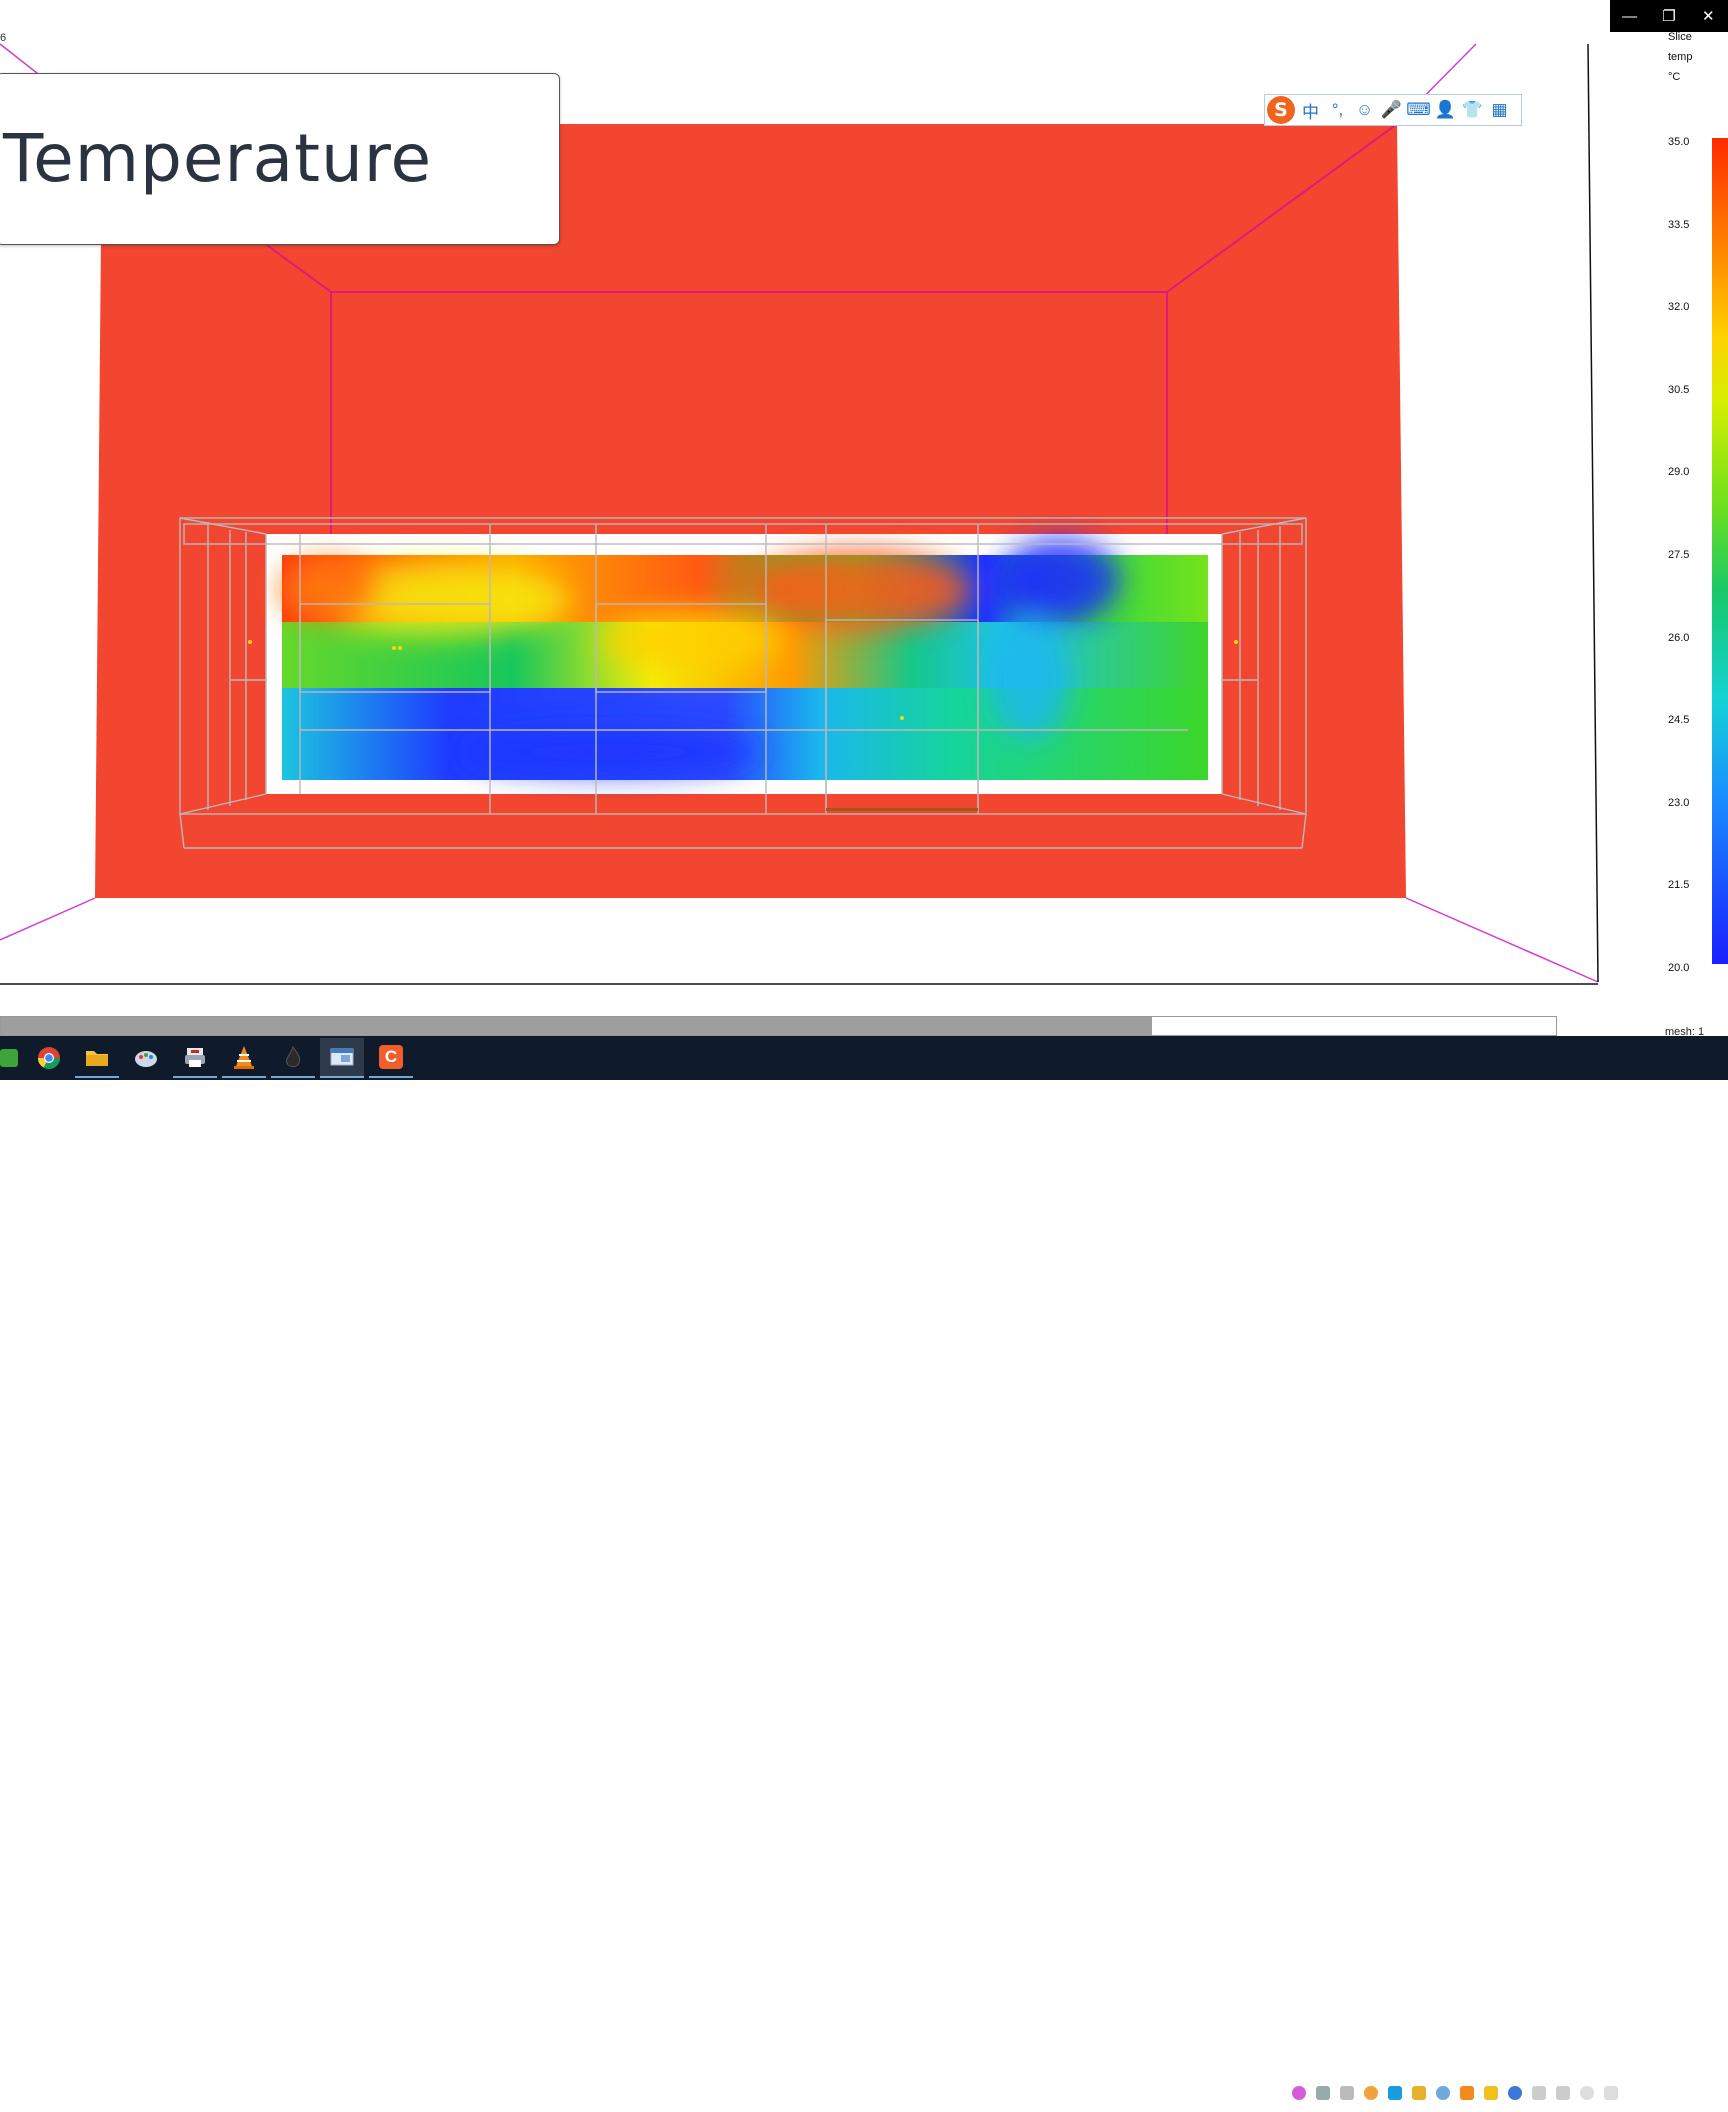 The width and height of the screenshot is (1728, 2112). I want to click on c-app-icon: C, so click(391, 1057).